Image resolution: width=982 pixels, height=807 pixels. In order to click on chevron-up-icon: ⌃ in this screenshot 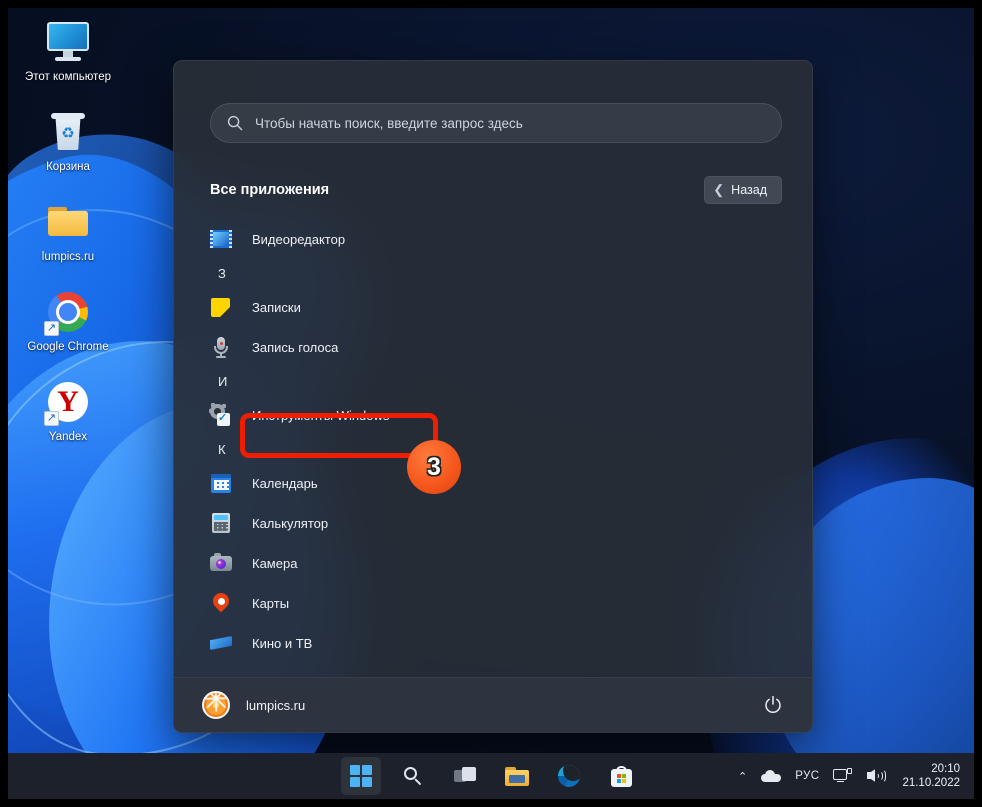, I will do `click(742, 776)`.